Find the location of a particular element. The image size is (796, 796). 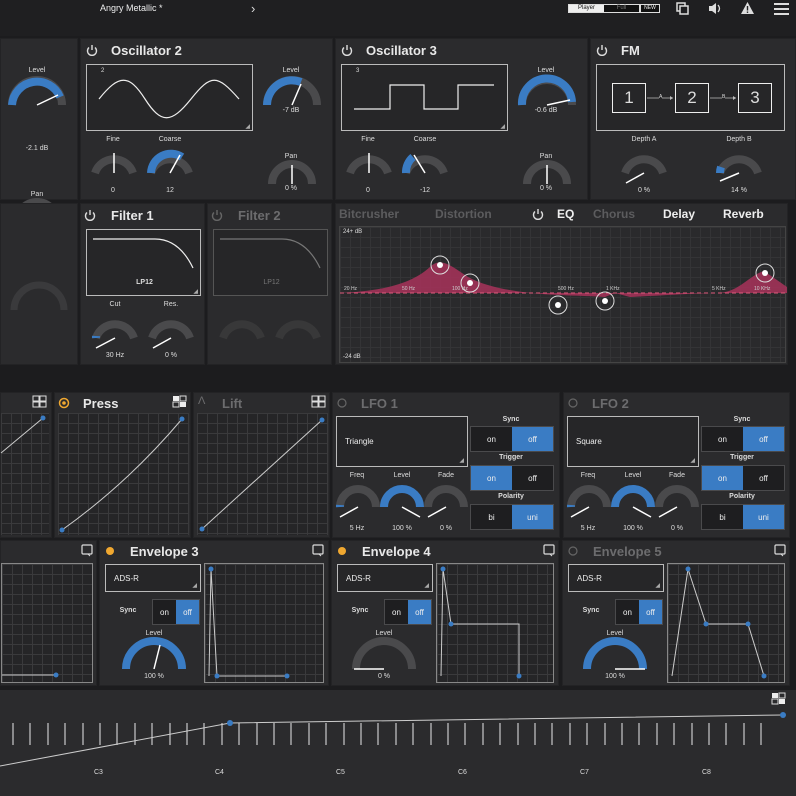

env4-sync-toggle: on off is located at coordinates (408, 612).